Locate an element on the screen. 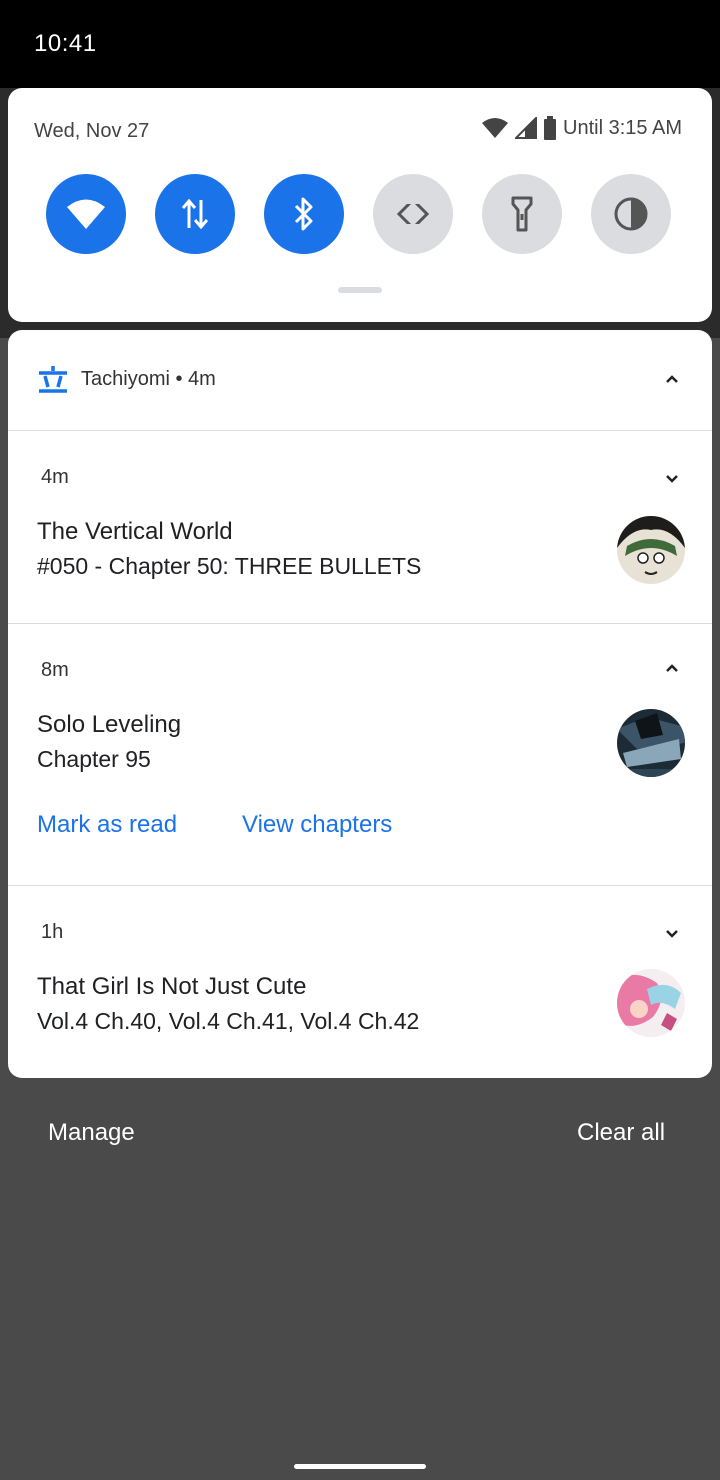  qs-date: Wed, Nov 27 is located at coordinates (92, 131).